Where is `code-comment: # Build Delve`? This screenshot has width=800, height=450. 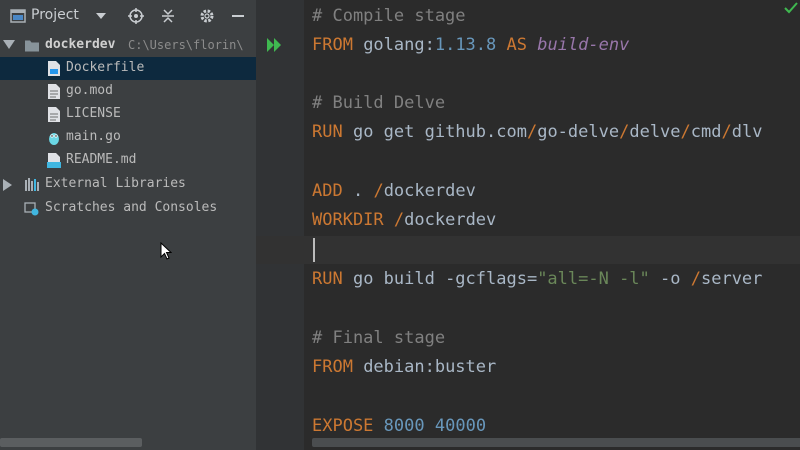 code-comment: # Build Delve is located at coordinates (379, 103).